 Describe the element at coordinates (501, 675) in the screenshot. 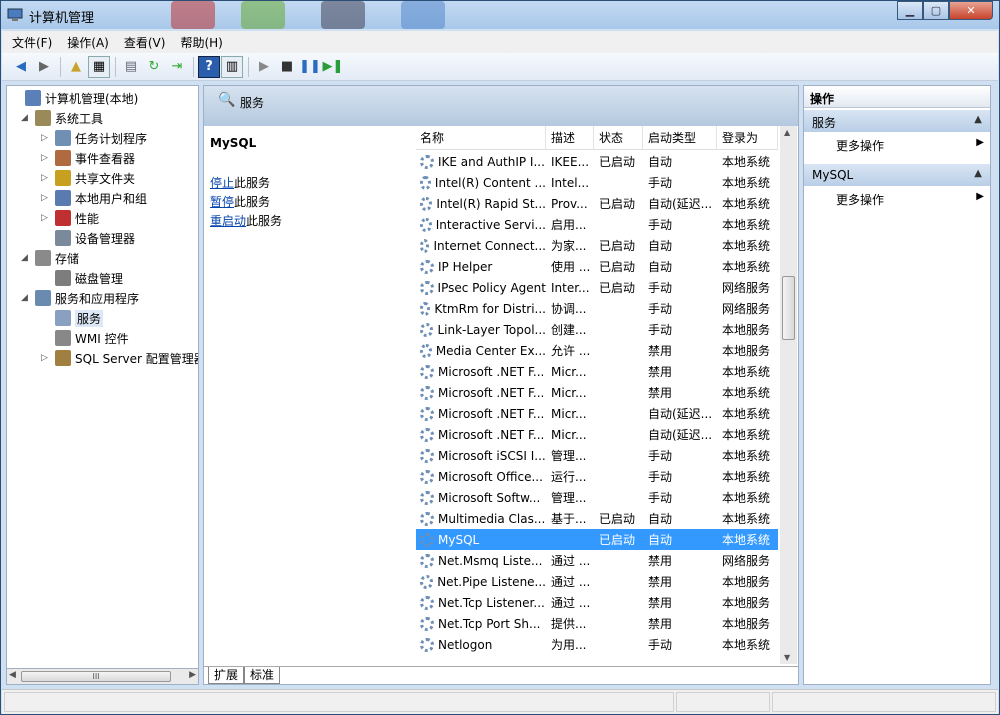

I see `view-tabs: 扩展 标准` at that location.